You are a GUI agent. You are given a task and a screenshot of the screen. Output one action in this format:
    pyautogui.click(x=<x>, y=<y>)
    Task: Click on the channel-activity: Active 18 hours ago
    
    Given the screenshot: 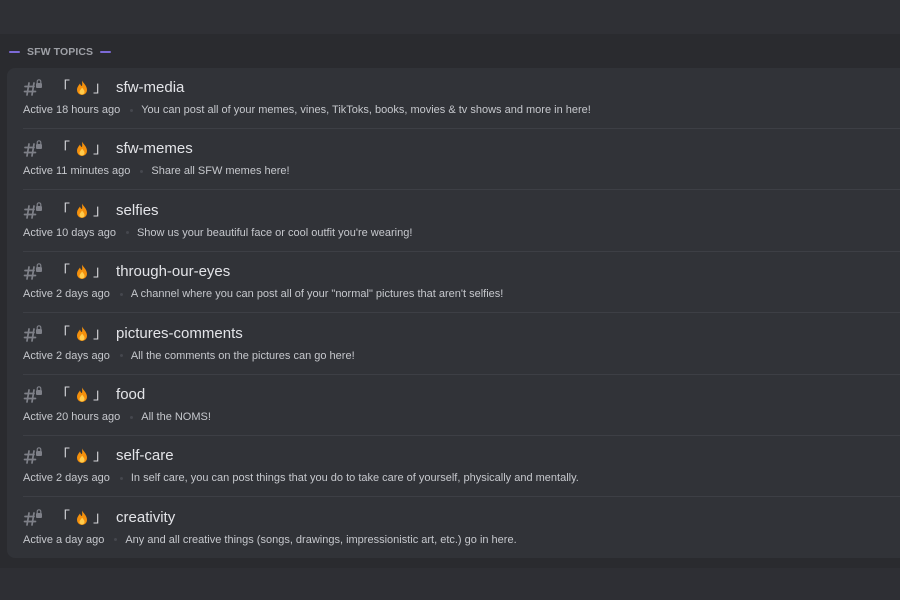 What is the action you would take?
    pyautogui.click(x=72, y=110)
    